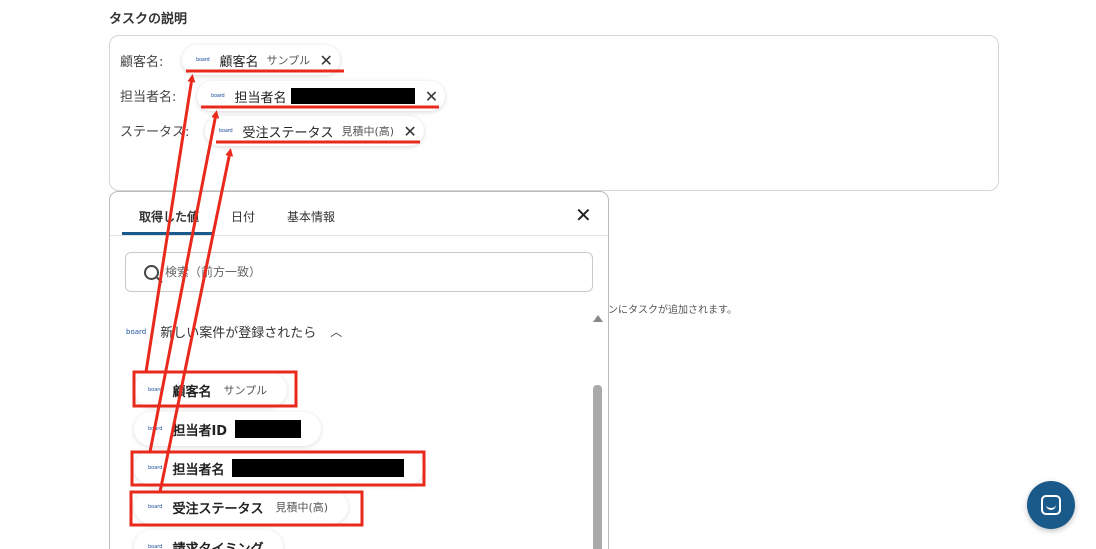 Image resolution: width=1096 pixels, height=549 pixels. I want to click on tab-date: 日付, so click(243, 216).